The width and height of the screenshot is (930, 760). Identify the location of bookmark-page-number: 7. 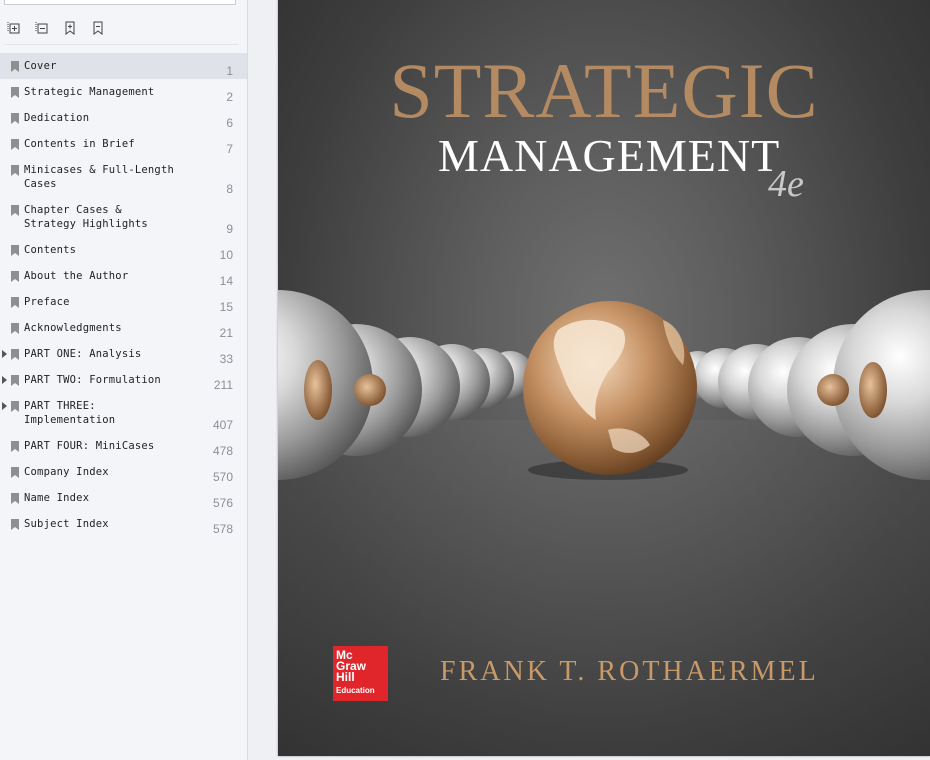
(229, 149).